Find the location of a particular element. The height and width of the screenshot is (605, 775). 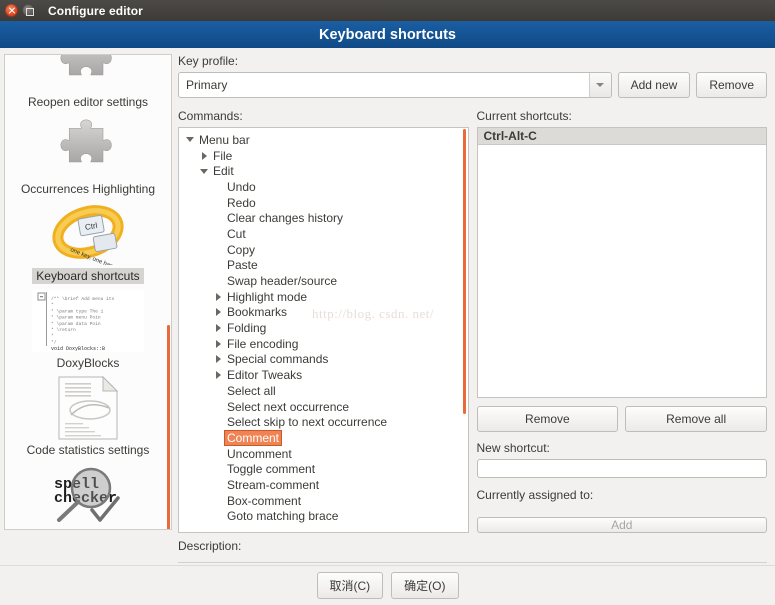

tree-item-label: Toggle comment is located at coordinates (271, 469).